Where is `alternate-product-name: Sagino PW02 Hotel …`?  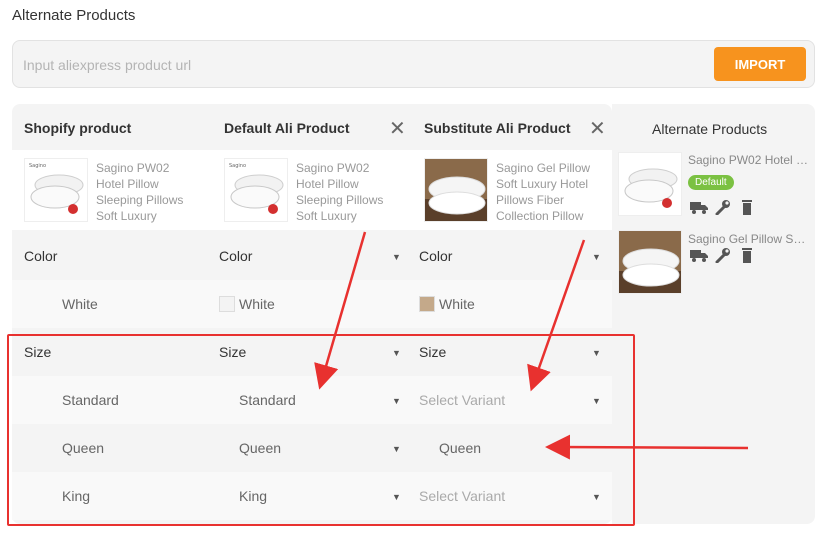 alternate-product-name: Sagino PW02 Hotel … is located at coordinates (748, 160).